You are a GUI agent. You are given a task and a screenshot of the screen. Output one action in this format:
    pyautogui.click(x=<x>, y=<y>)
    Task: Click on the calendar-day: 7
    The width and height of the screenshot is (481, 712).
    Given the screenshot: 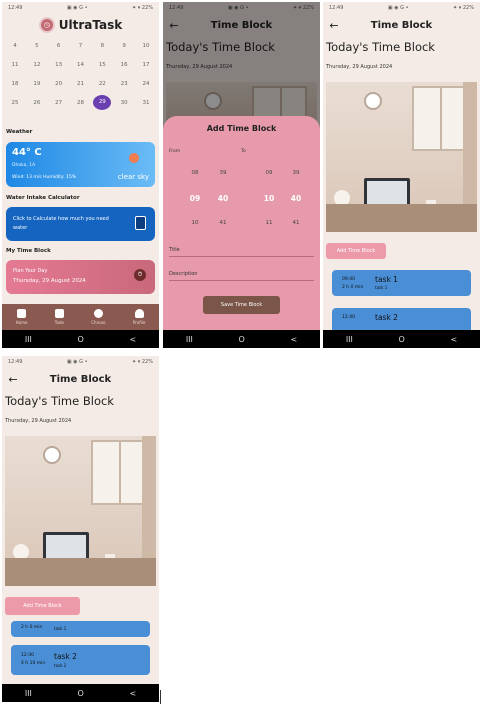 What is the action you would take?
    pyautogui.click(x=80, y=46)
    